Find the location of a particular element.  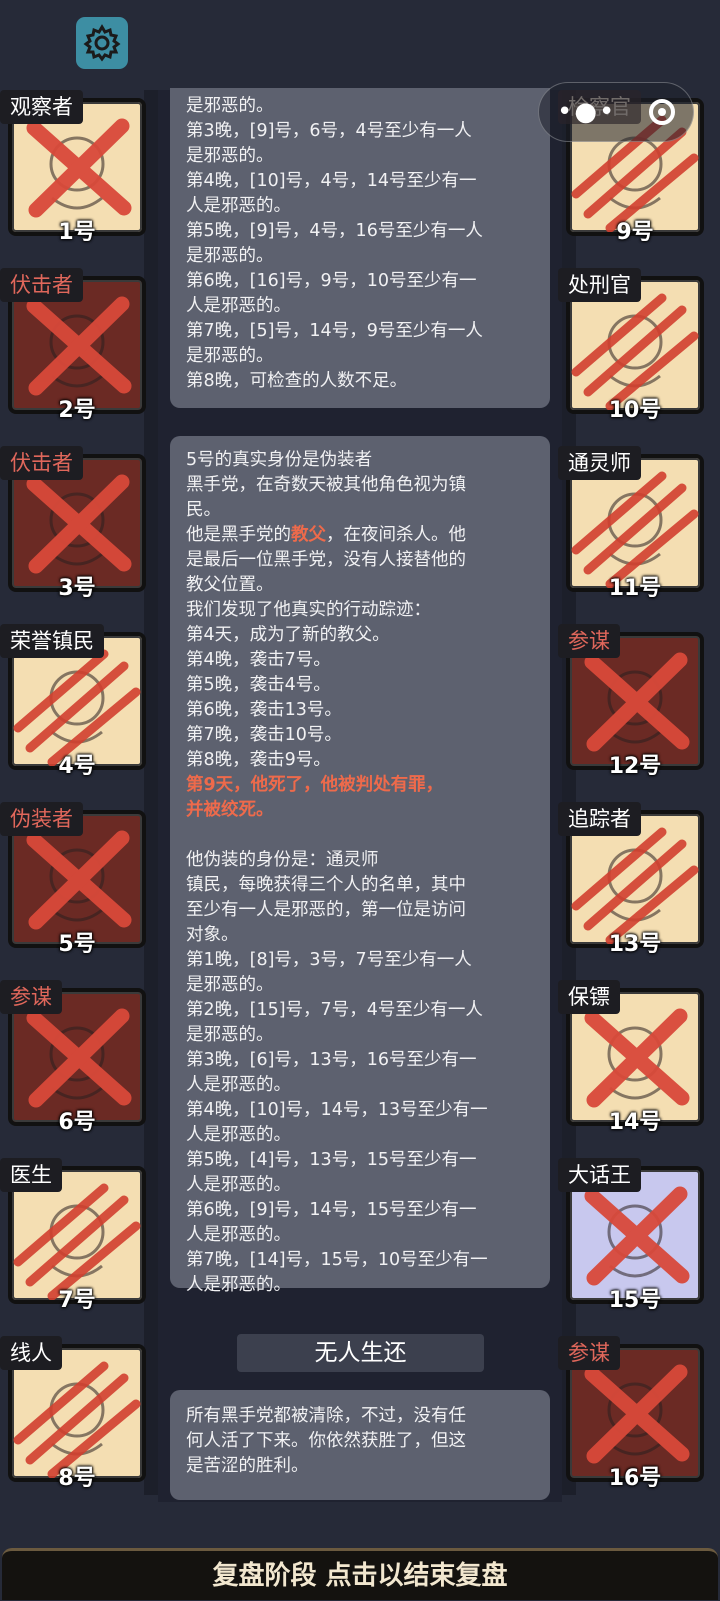

death-text: 第9天，他死了，他被判处有罪， 并被绞死。 is located at coordinates (315, 797).